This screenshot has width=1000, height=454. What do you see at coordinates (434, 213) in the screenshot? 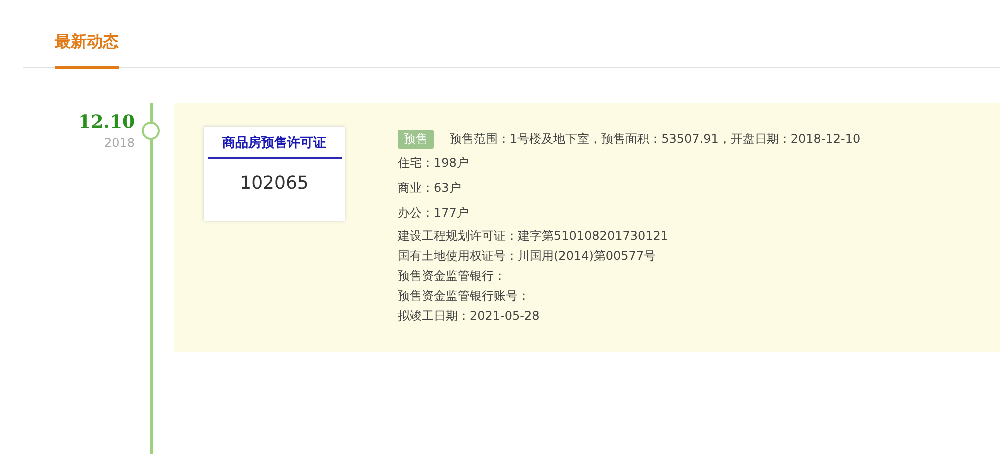
I see `info-text: 办公：177户` at bounding box center [434, 213].